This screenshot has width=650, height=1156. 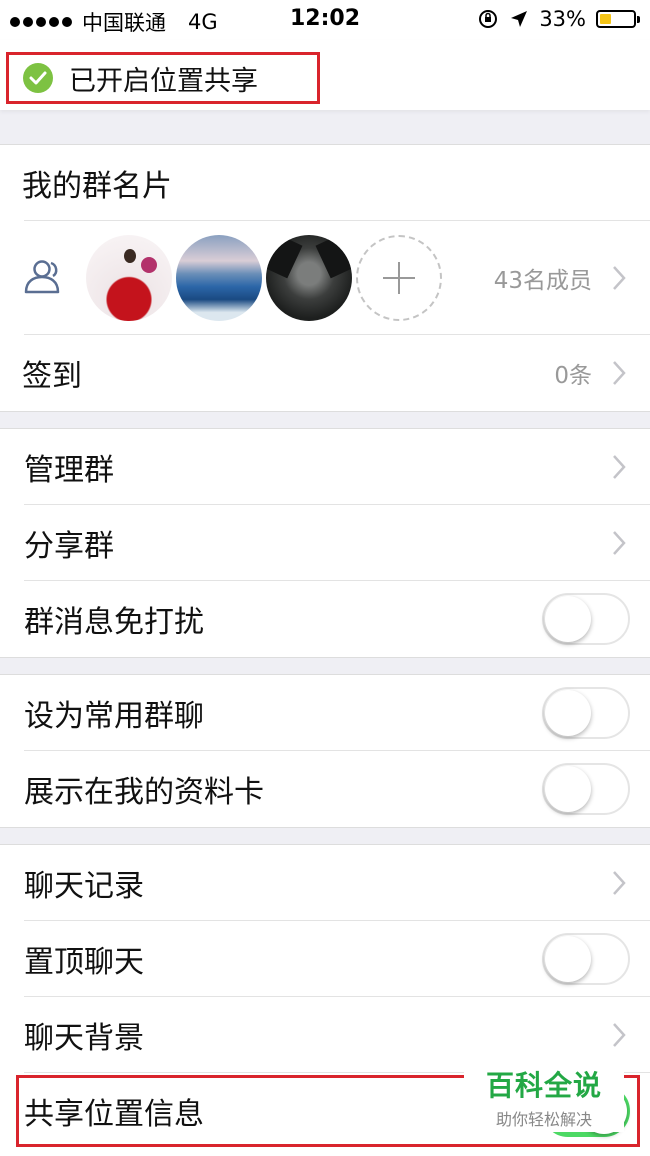 What do you see at coordinates (163, 81) in the screenshot?
I see `banner-text: 已开启位置共享` at bounding box center [163, 81].